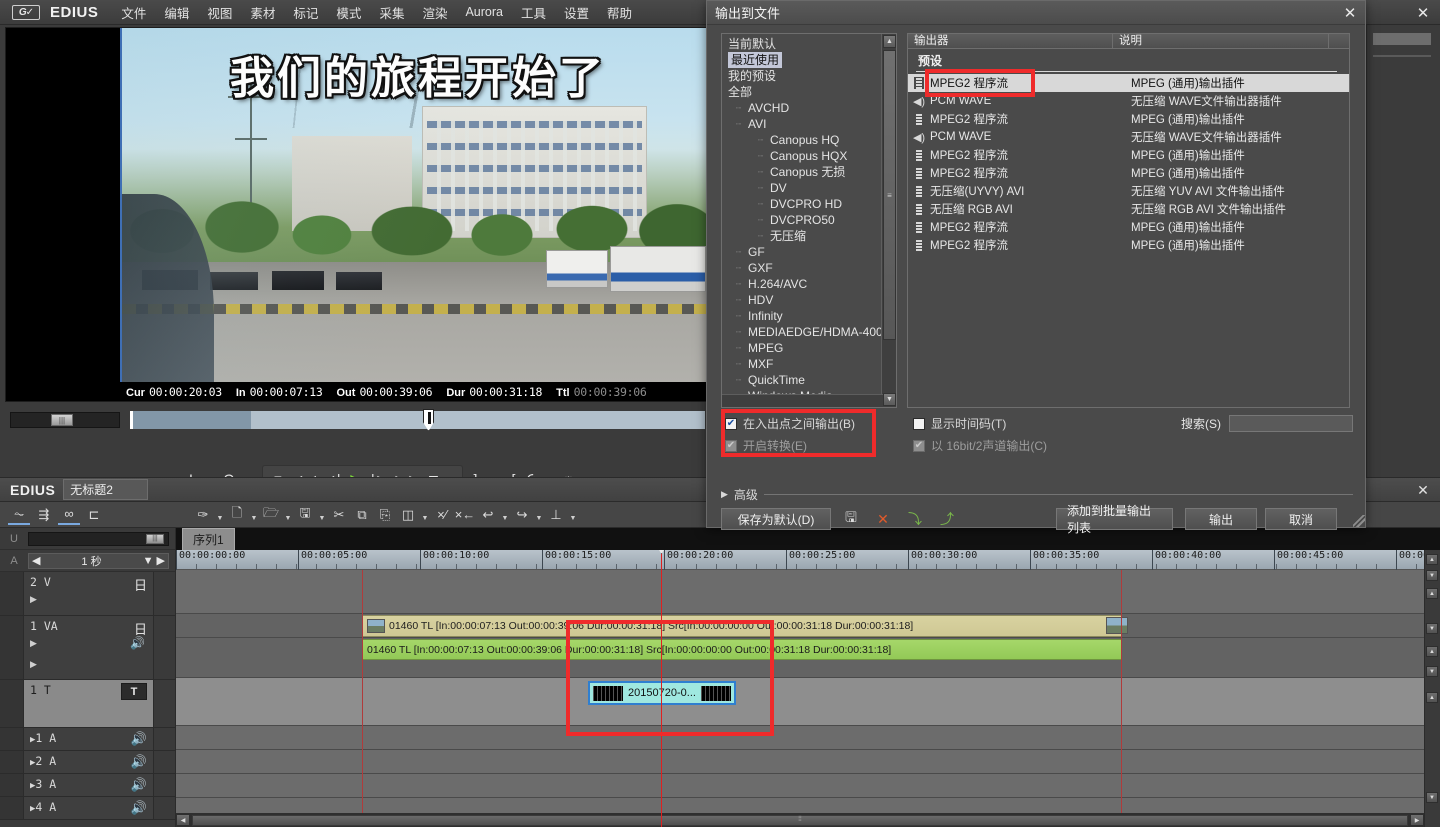 The width and height of the screenshot is (1440, 827). What do you see at coordinates (755, 60) in the screenshot?
I see `tree-node-recent: 最近使用` at bounding box center [755, 60].